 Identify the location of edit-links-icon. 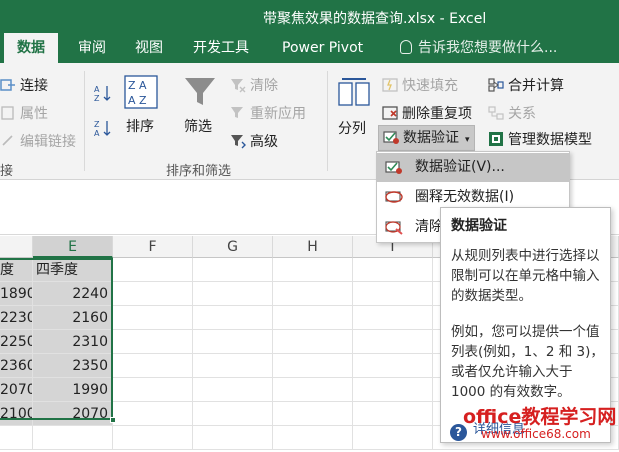
(7, 140).